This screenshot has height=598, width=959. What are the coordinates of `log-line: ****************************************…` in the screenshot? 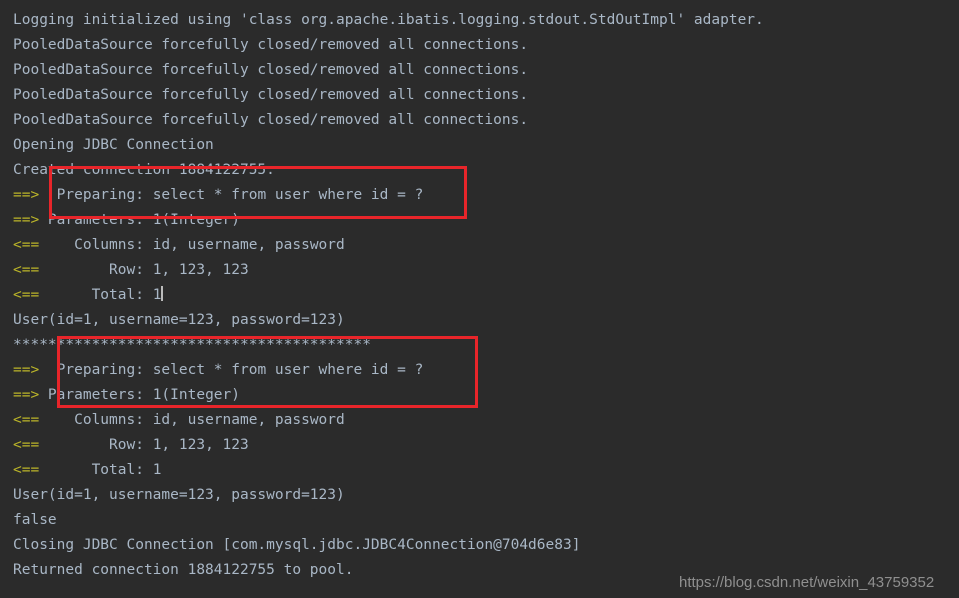 It's located at (192, 345).